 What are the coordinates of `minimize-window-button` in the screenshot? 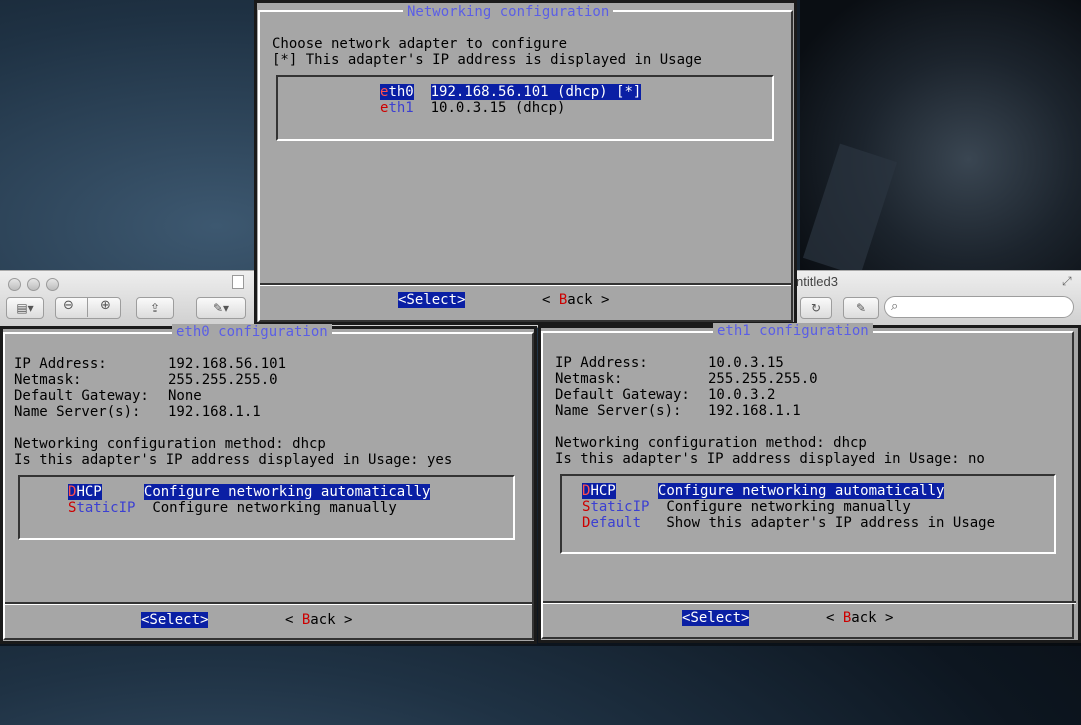 It's located at (33, 284).